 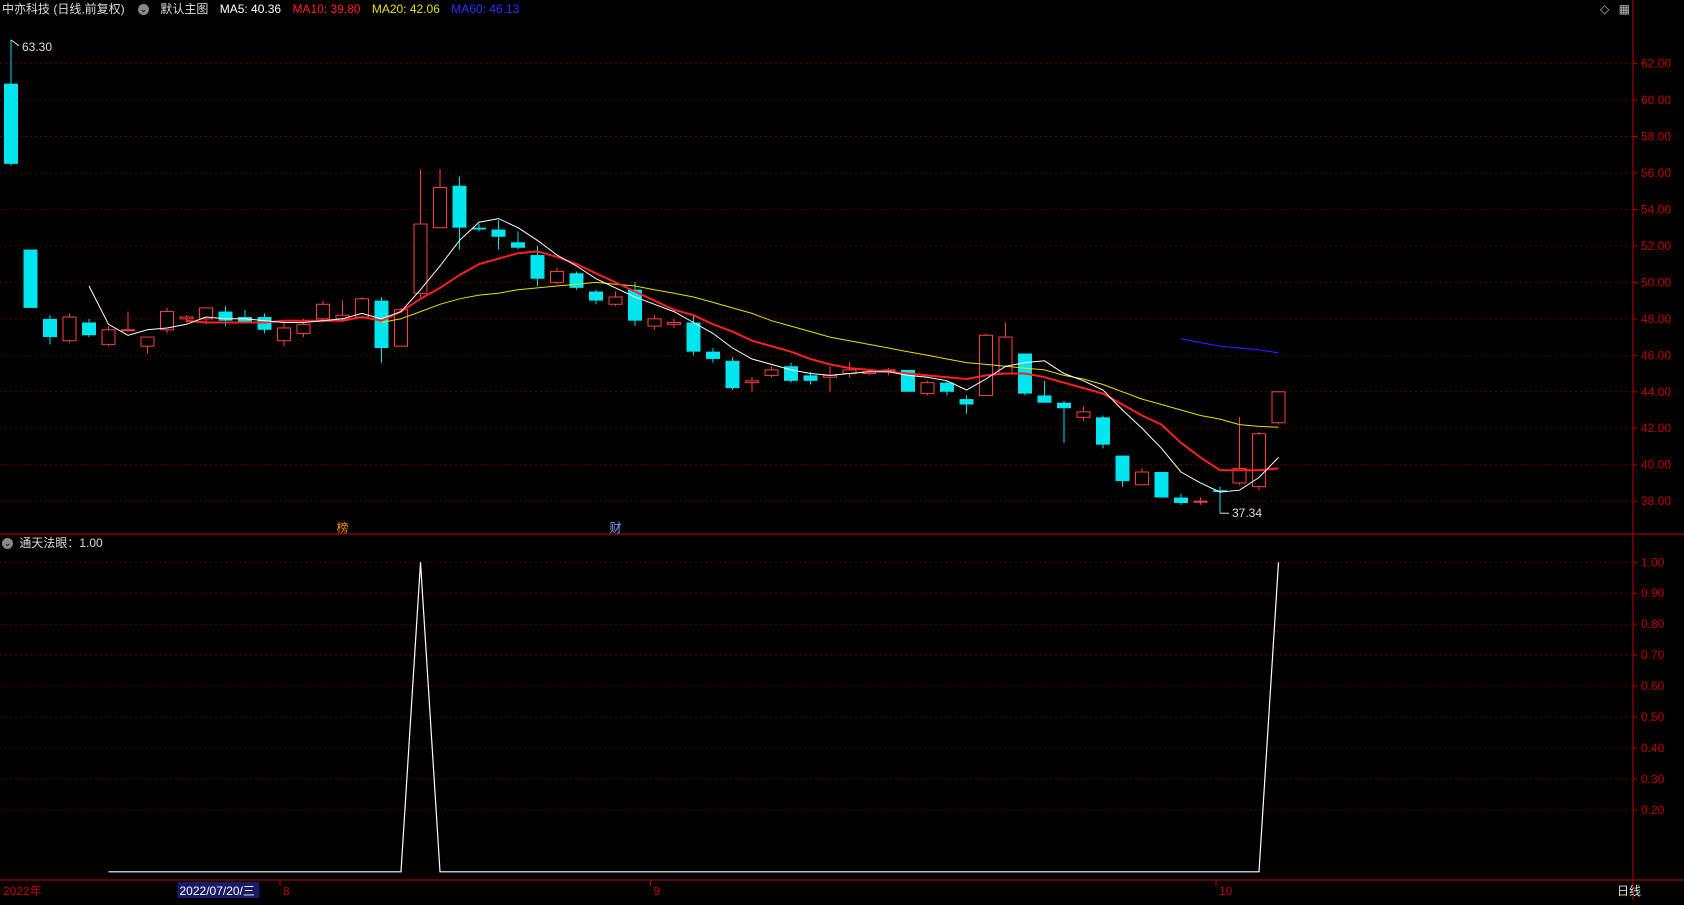 What do you see at coordinates (1656, 209) in the screenshot?
I see `price-tick-label: 54.00` at bounding box center [1656, 209].